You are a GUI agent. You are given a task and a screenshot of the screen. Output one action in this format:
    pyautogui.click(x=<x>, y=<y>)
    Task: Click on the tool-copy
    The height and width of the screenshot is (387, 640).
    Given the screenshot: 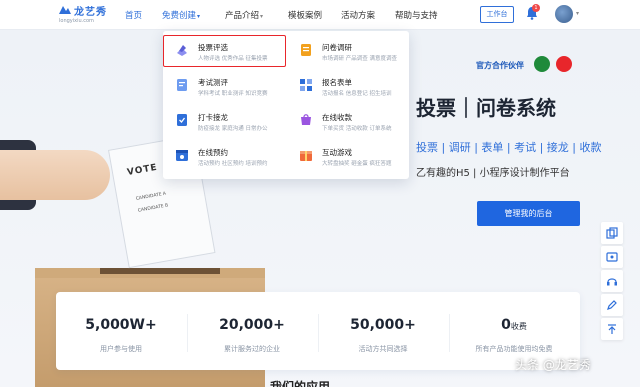 What is the action you would take?
    pyautogui.click(x=612, y=233)
    